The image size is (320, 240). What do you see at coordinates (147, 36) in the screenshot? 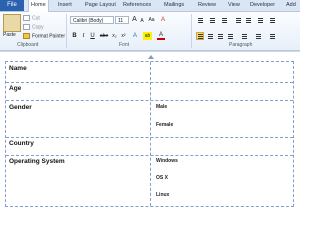
I see `highlight-button: ab` at bounding box center [147, 36].